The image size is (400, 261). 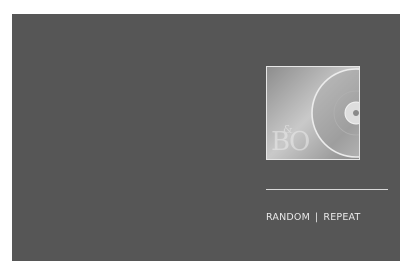 I want to click on svg-text: O, so click(x=299, y=142).